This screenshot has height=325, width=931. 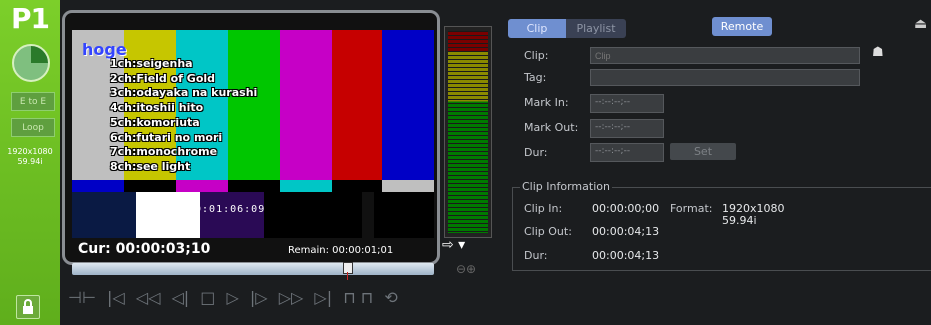 I want to click on channel-item: 3ch:odayaka na kurashi, so click(x=184, y=93).